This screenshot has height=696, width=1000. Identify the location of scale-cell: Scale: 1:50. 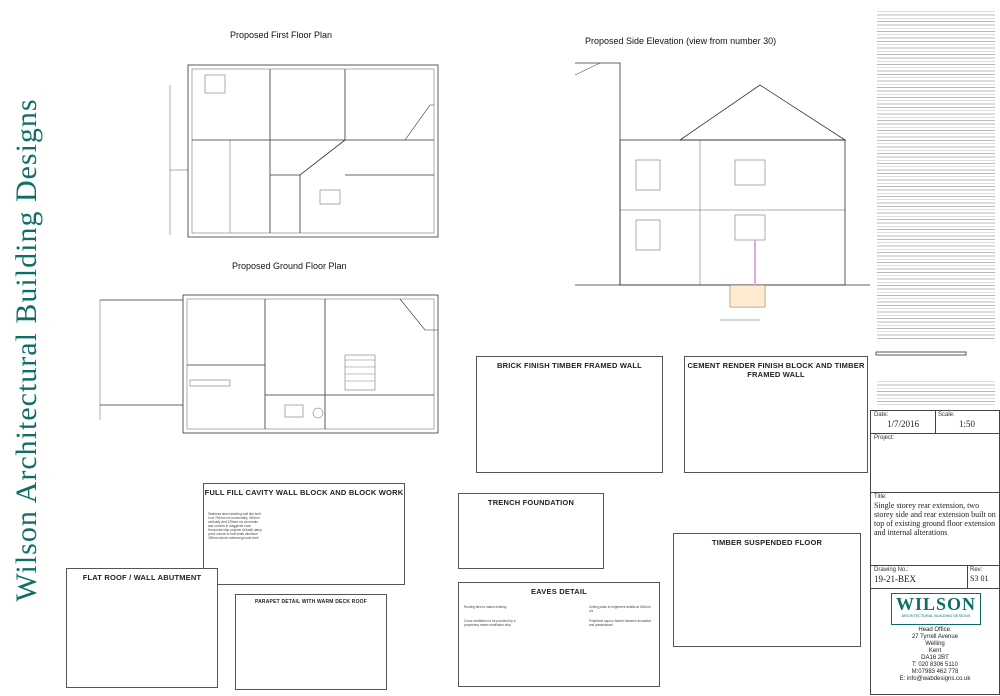
(967, 422).